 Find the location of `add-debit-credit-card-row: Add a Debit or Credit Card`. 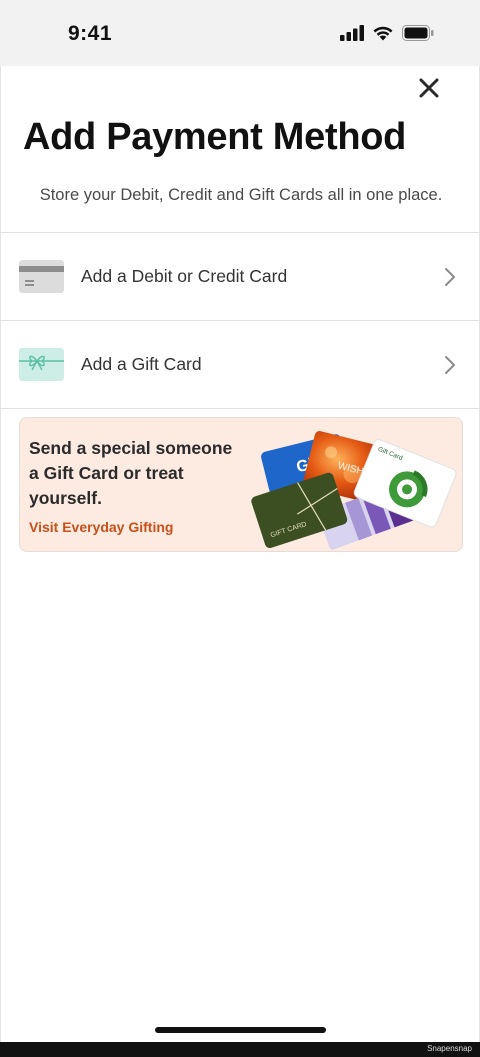

add-debit-credit-card-row: Add a Debit or Credit Card is located at coordinates (240, 276).